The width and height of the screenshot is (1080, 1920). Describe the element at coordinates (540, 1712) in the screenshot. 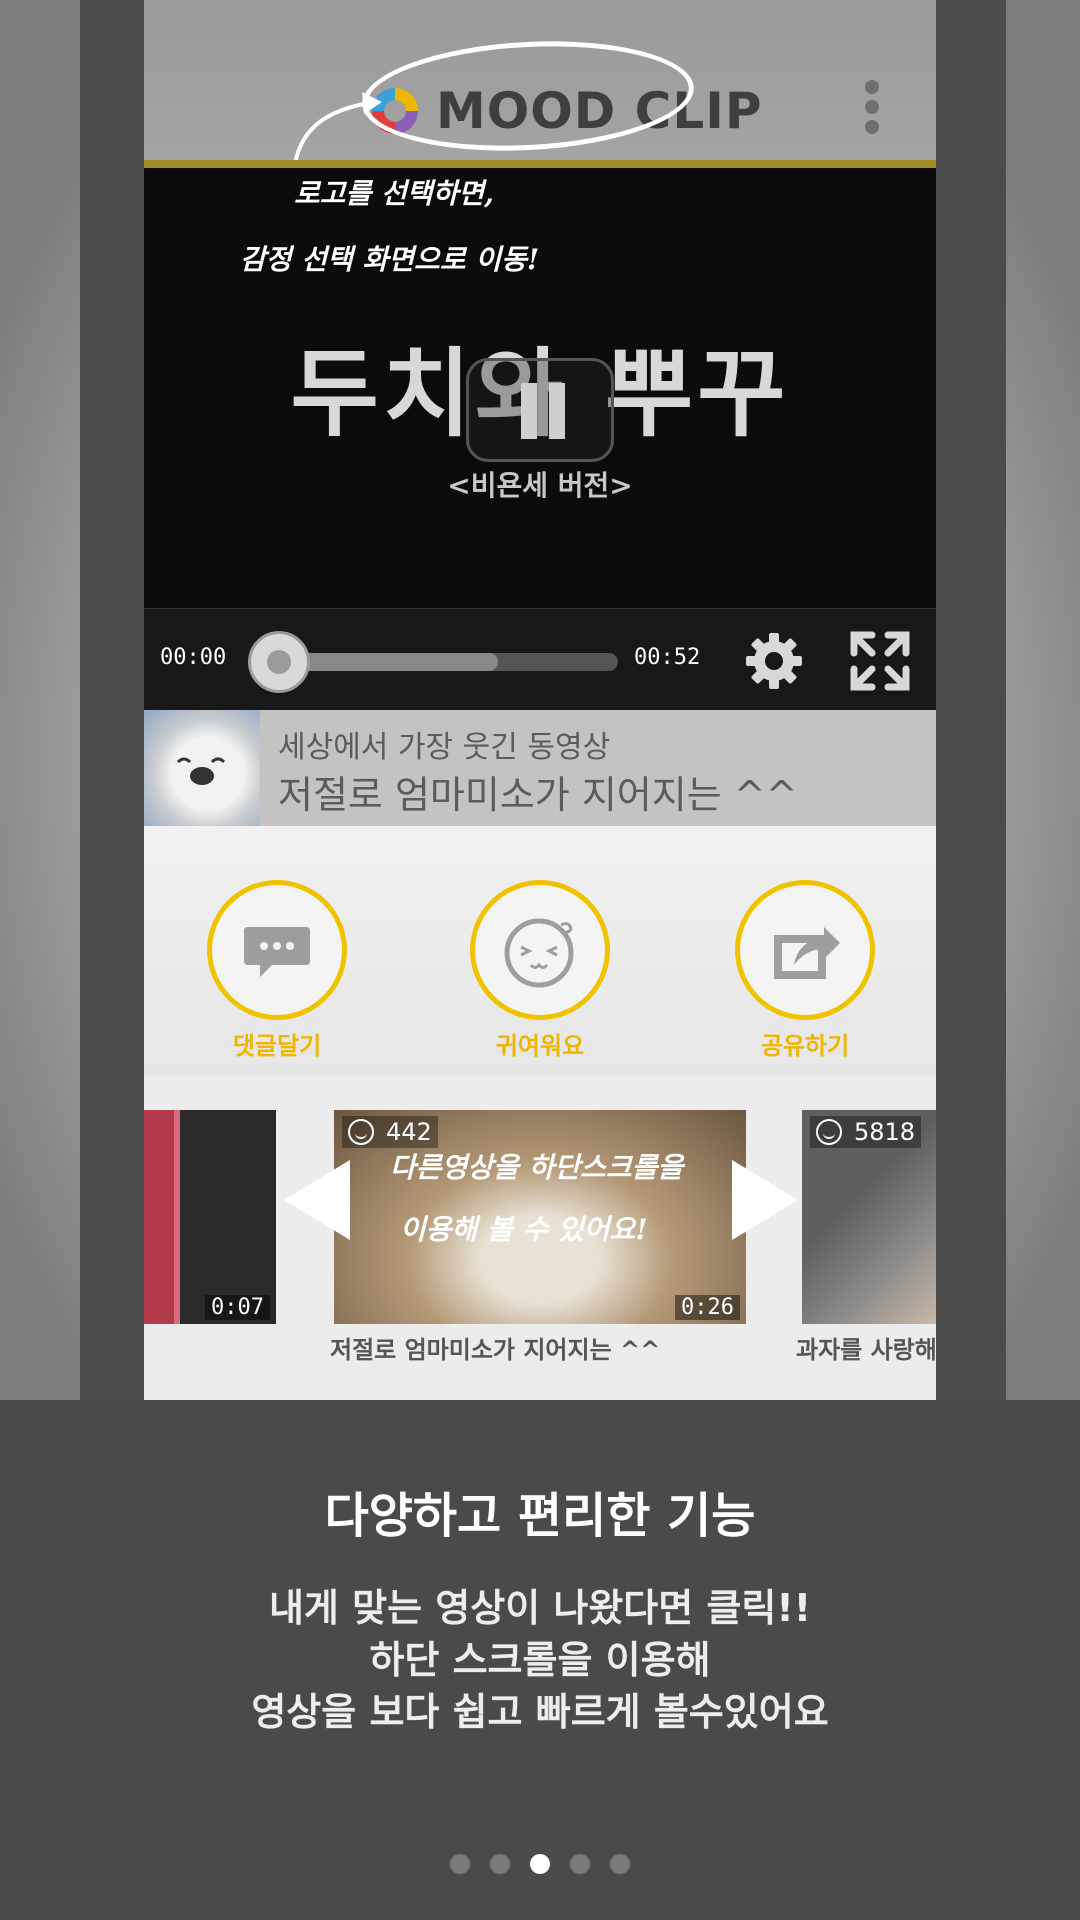

I see `description-line3: 영상을 보다 쉽고 빠르게 볼수있어요` at that location.